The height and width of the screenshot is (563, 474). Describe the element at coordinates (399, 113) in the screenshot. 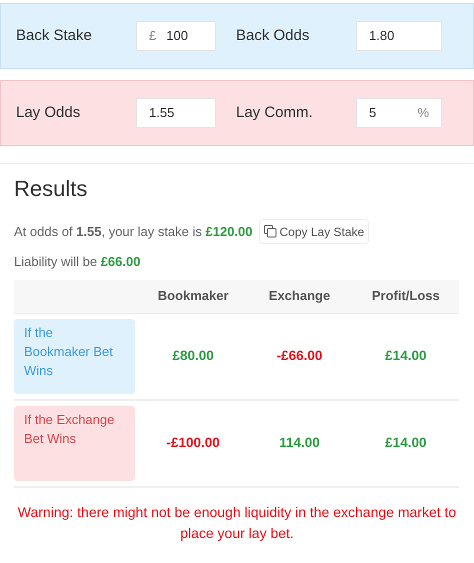

I see `input-field: 5 %` at that location.